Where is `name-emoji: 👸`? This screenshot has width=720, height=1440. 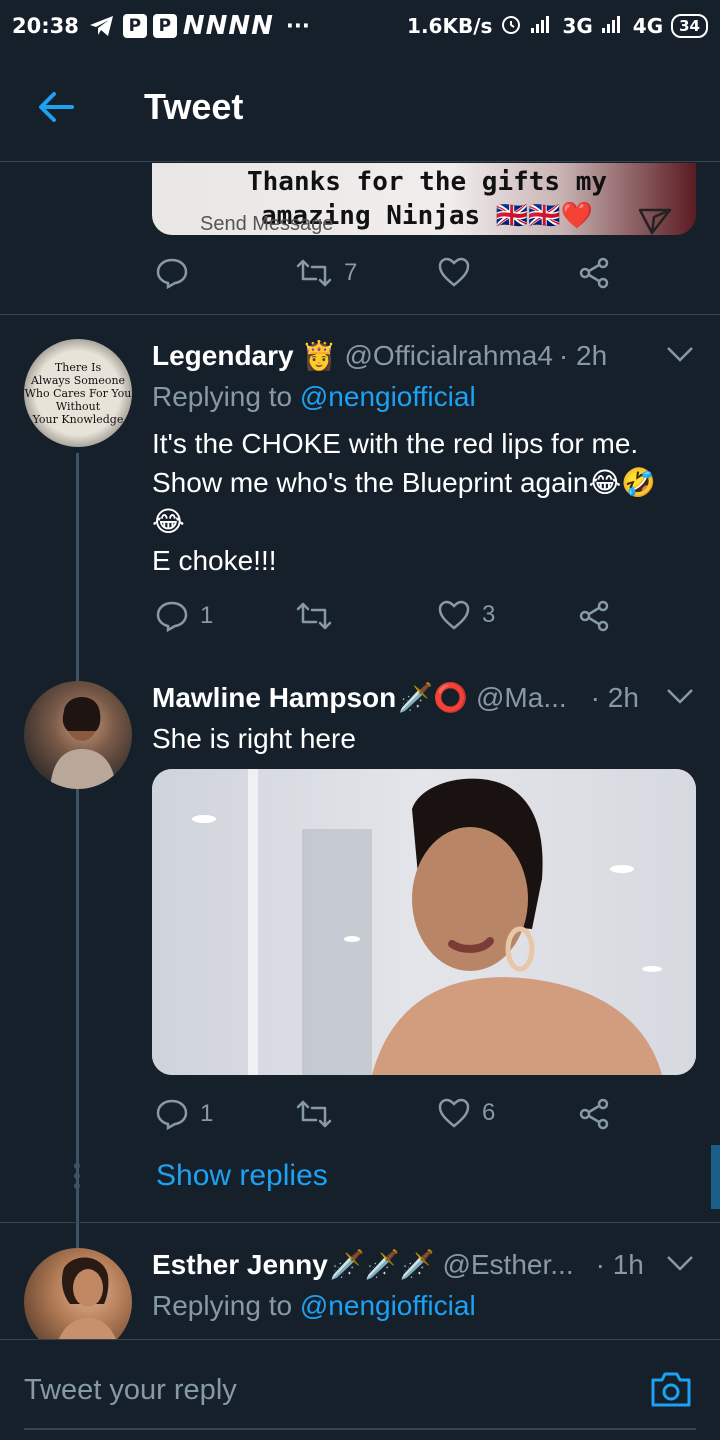
name-emoji: 👸 is located at coordinates (319, 355).